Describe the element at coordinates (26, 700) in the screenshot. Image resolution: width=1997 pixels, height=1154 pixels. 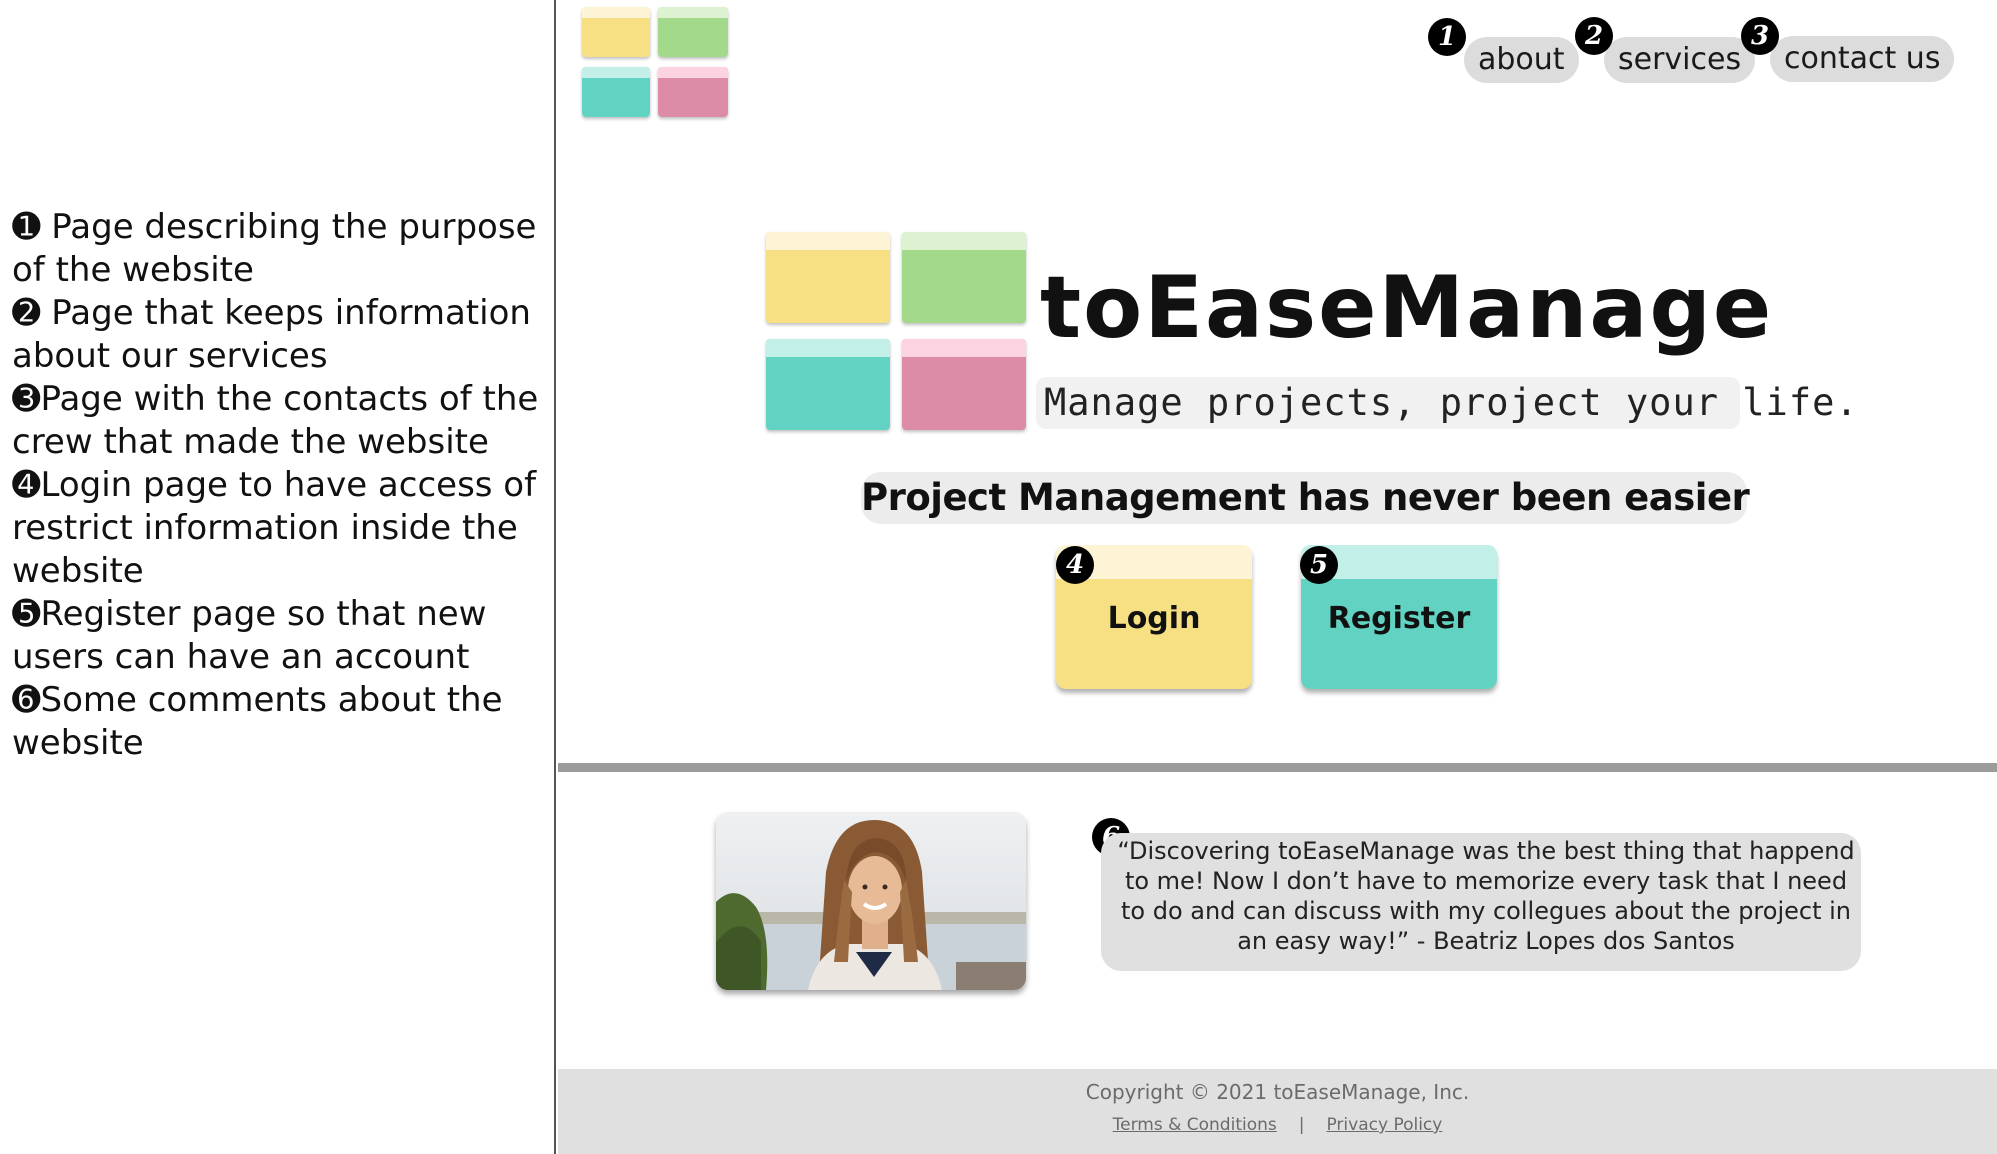
I see `number-6-icon: ➏` at that location.